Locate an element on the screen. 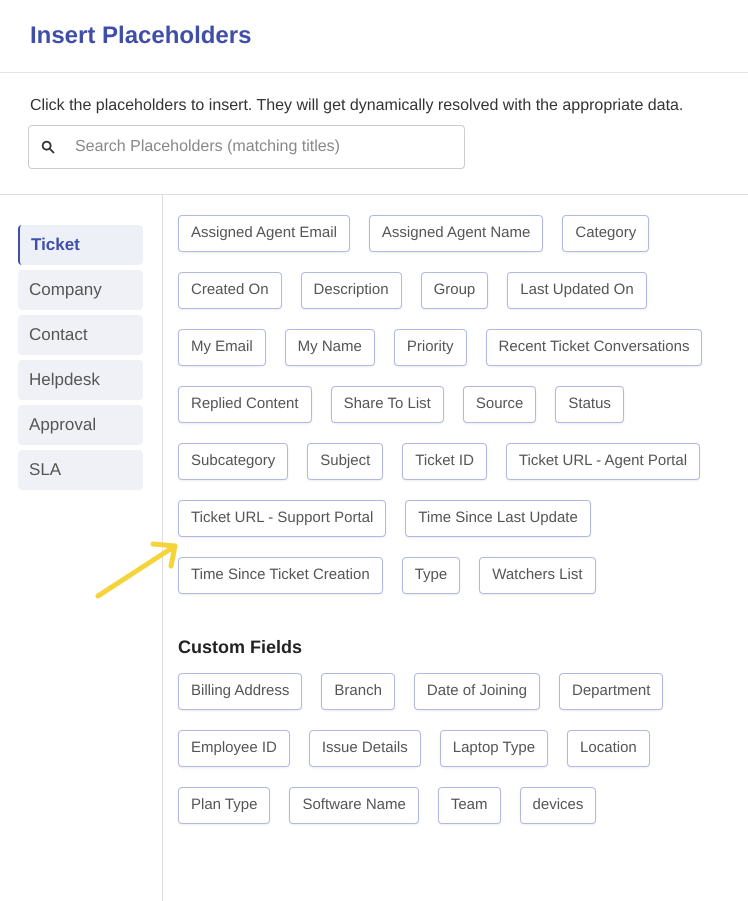 The width and height of the screenshot is (748, 901). placeholder-chip: Date of Joining is located at coordinates (477, 691).